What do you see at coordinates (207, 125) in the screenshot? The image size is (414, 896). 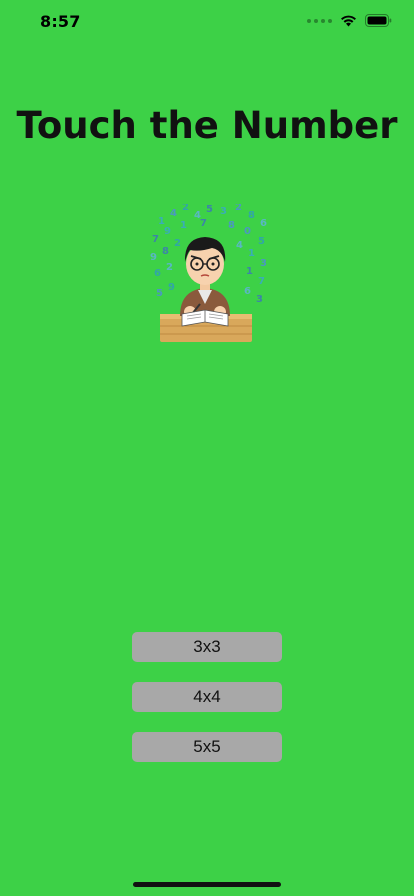 I see `page-title: Touch the Number` at bounding box center [207, 125].